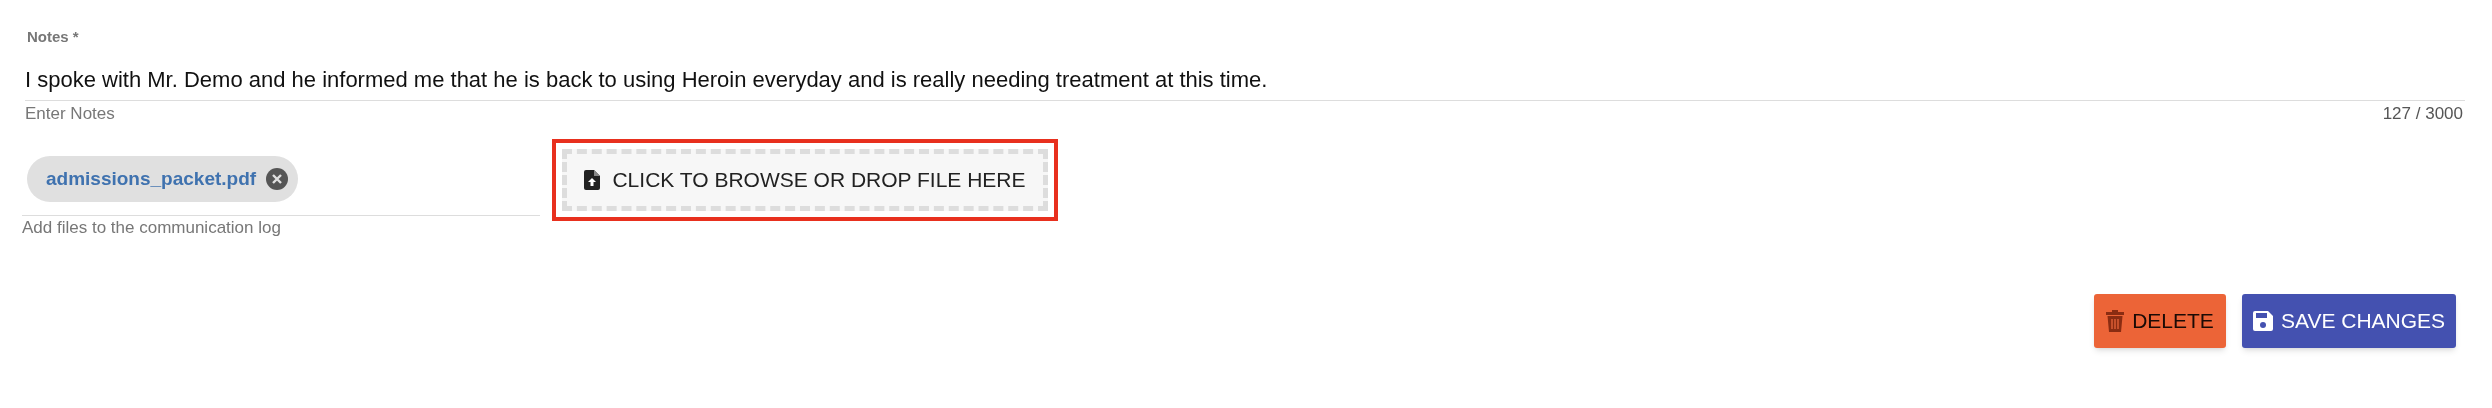  Describe the element at coordinates (2160, 321) in the screenshot. I see `delete-button: DELETE` at that location.